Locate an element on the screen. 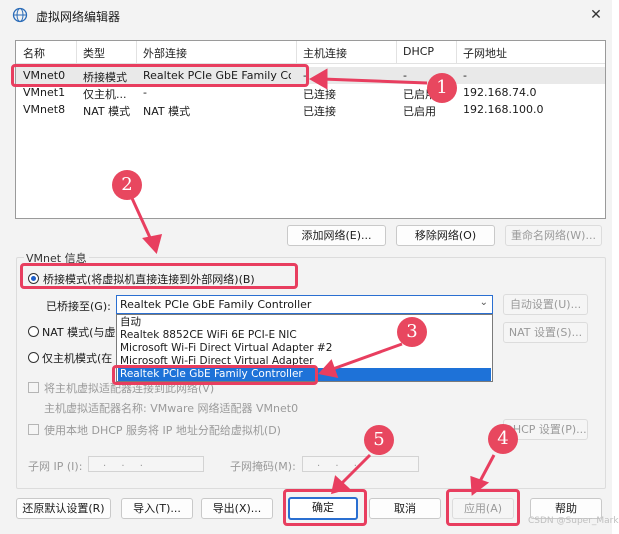 The image size is (619, 534). annotation-marker-2: 2 is located at coordinates (127, 185).